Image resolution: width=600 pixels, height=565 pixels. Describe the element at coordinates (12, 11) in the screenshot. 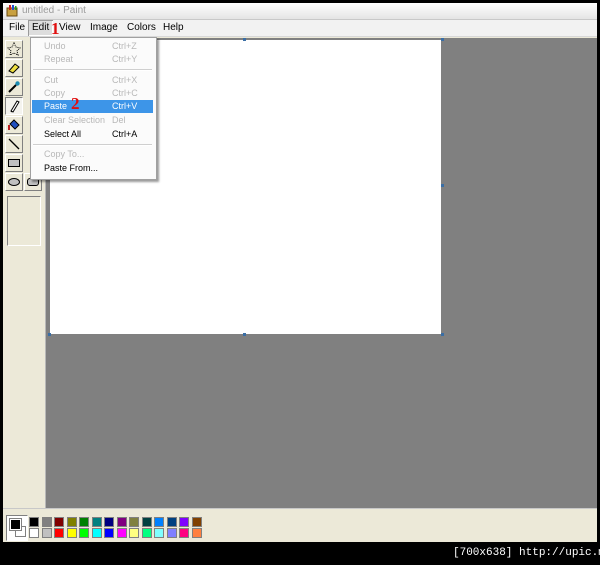

I see `paint-app-icon` at that location.